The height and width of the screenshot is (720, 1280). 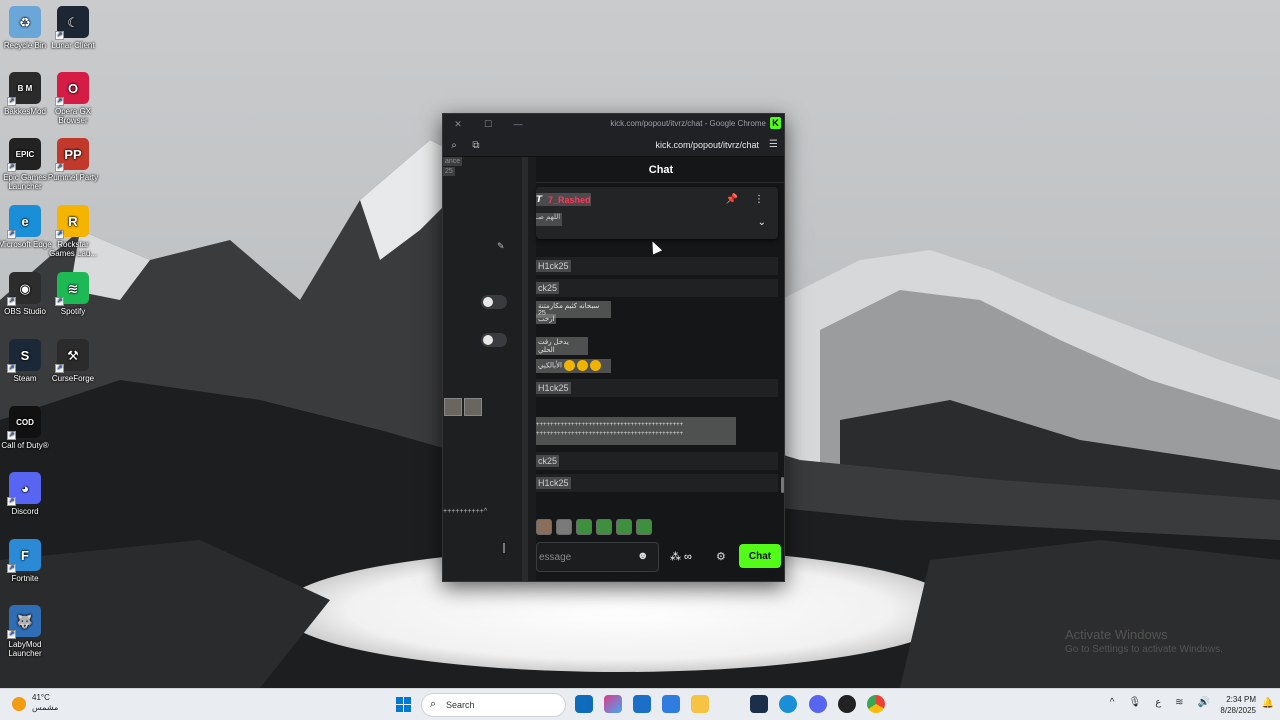 What do you see at coordinates (773, 144) in the screenshot?
I see `site-settings-icon: ☰` at bounding box center [773, 144].